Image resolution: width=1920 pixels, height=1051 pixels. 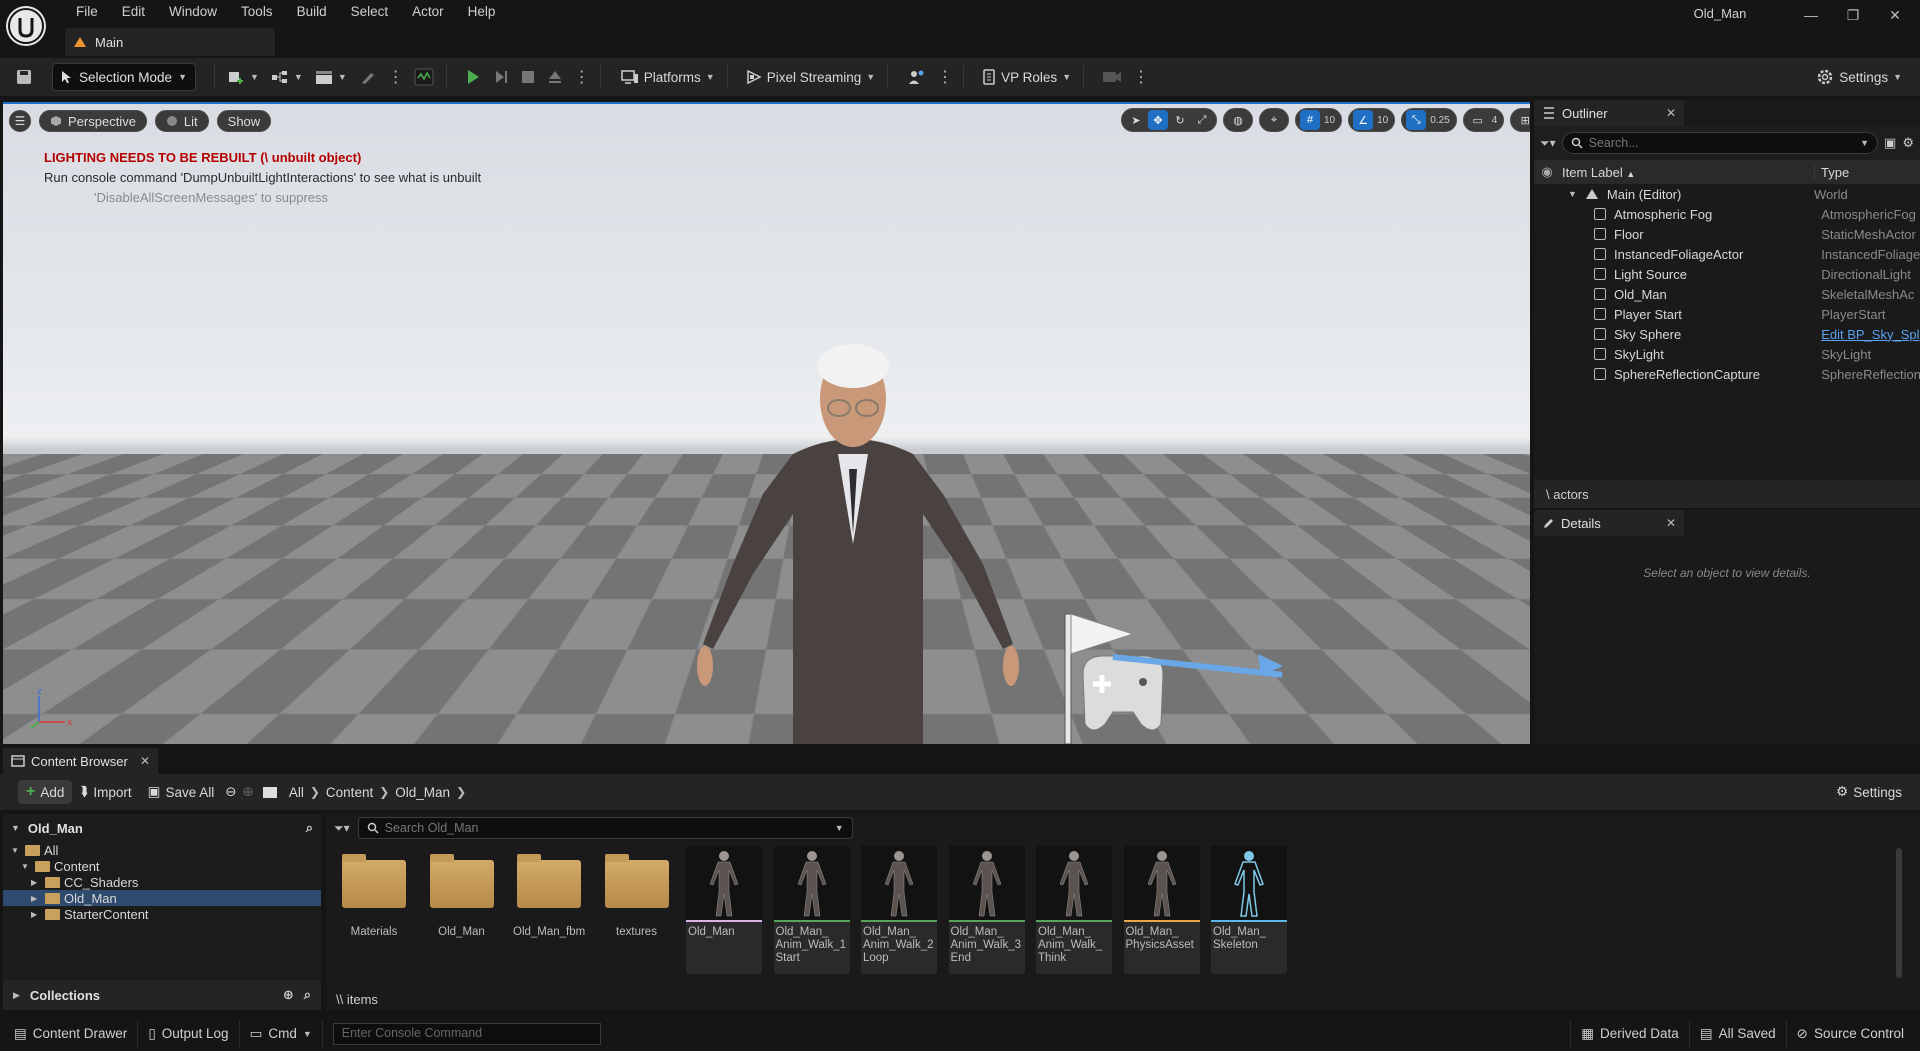 I want to click on show-button: Show, so click(x=244, y=121).